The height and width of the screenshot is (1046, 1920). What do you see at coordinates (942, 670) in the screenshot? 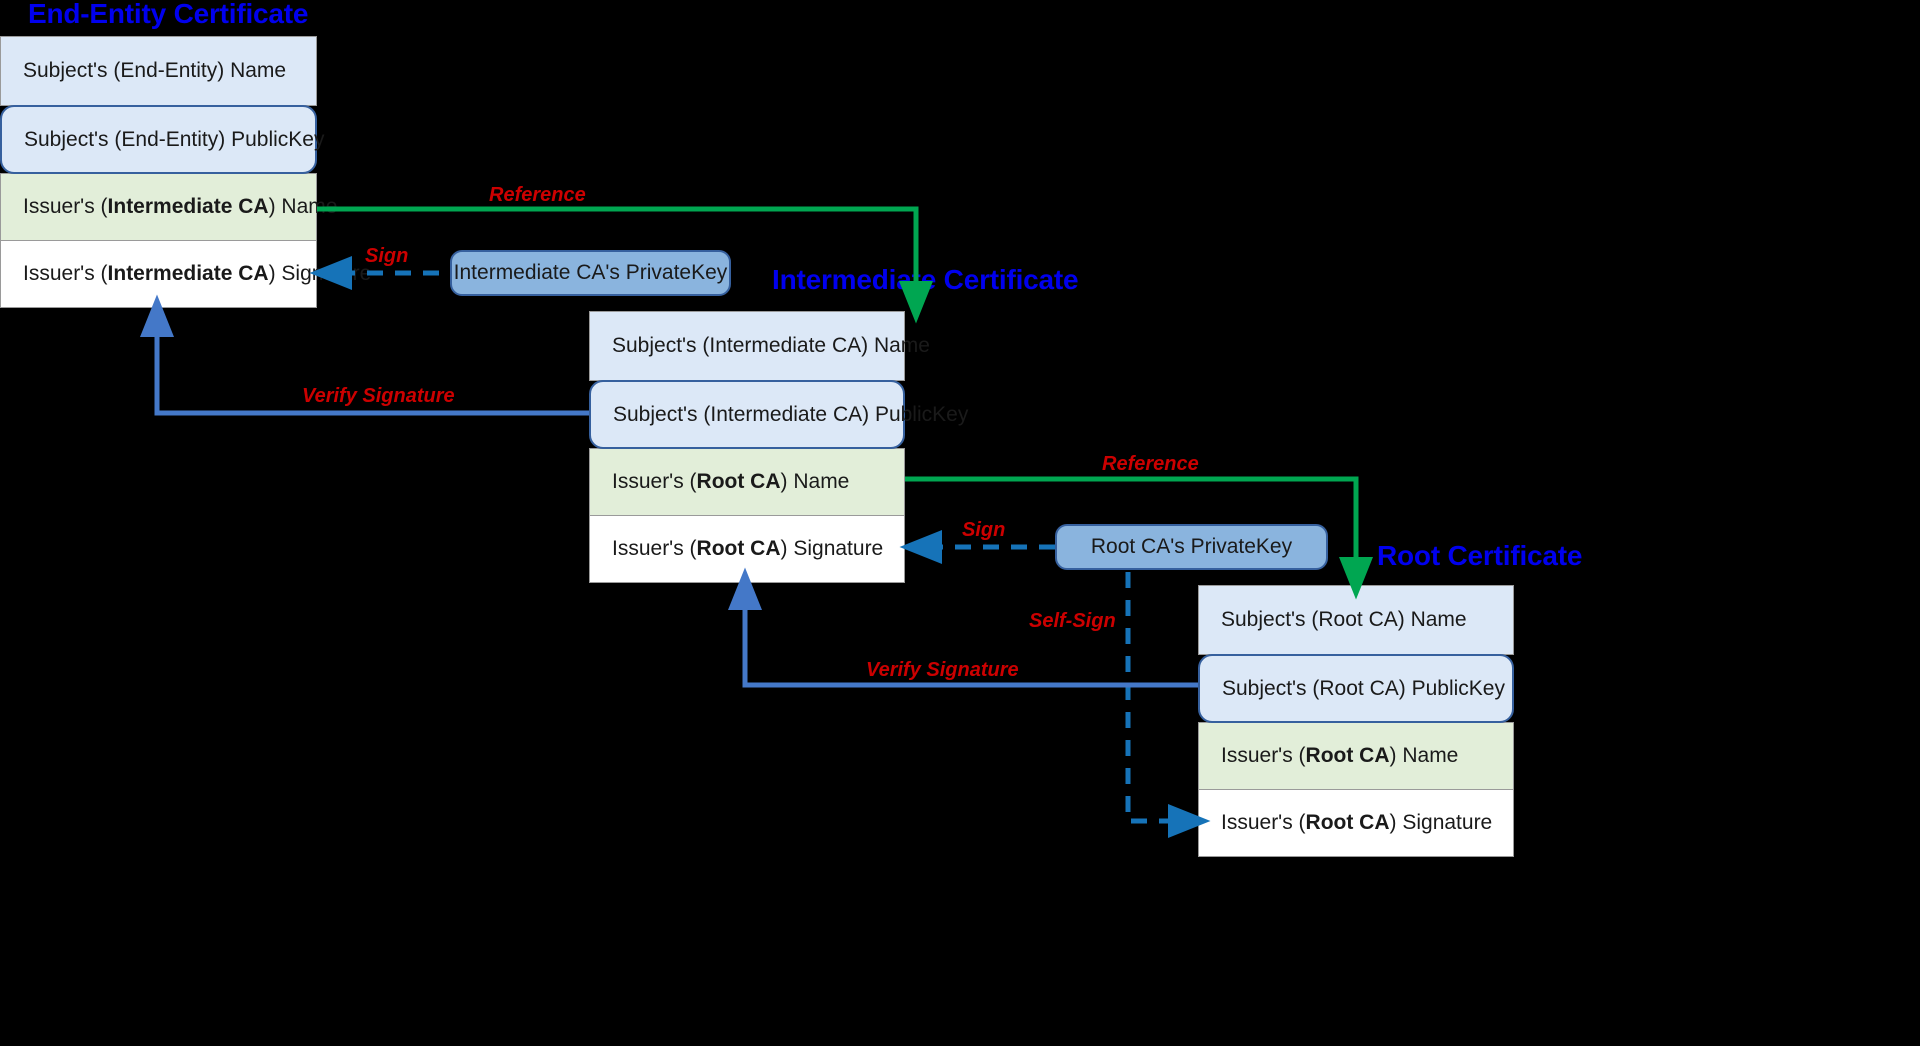
I see `edge-label-verify-root: Verify Signature` at bounding box center [942, 670].